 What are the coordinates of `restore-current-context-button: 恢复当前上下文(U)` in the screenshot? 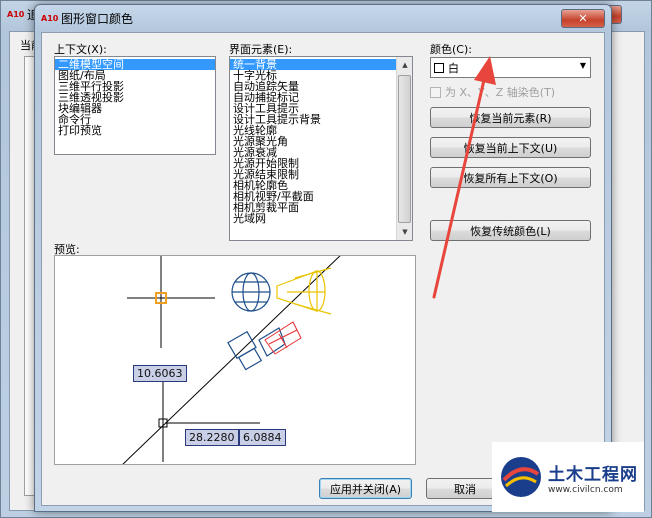 It's located at (510, 147).